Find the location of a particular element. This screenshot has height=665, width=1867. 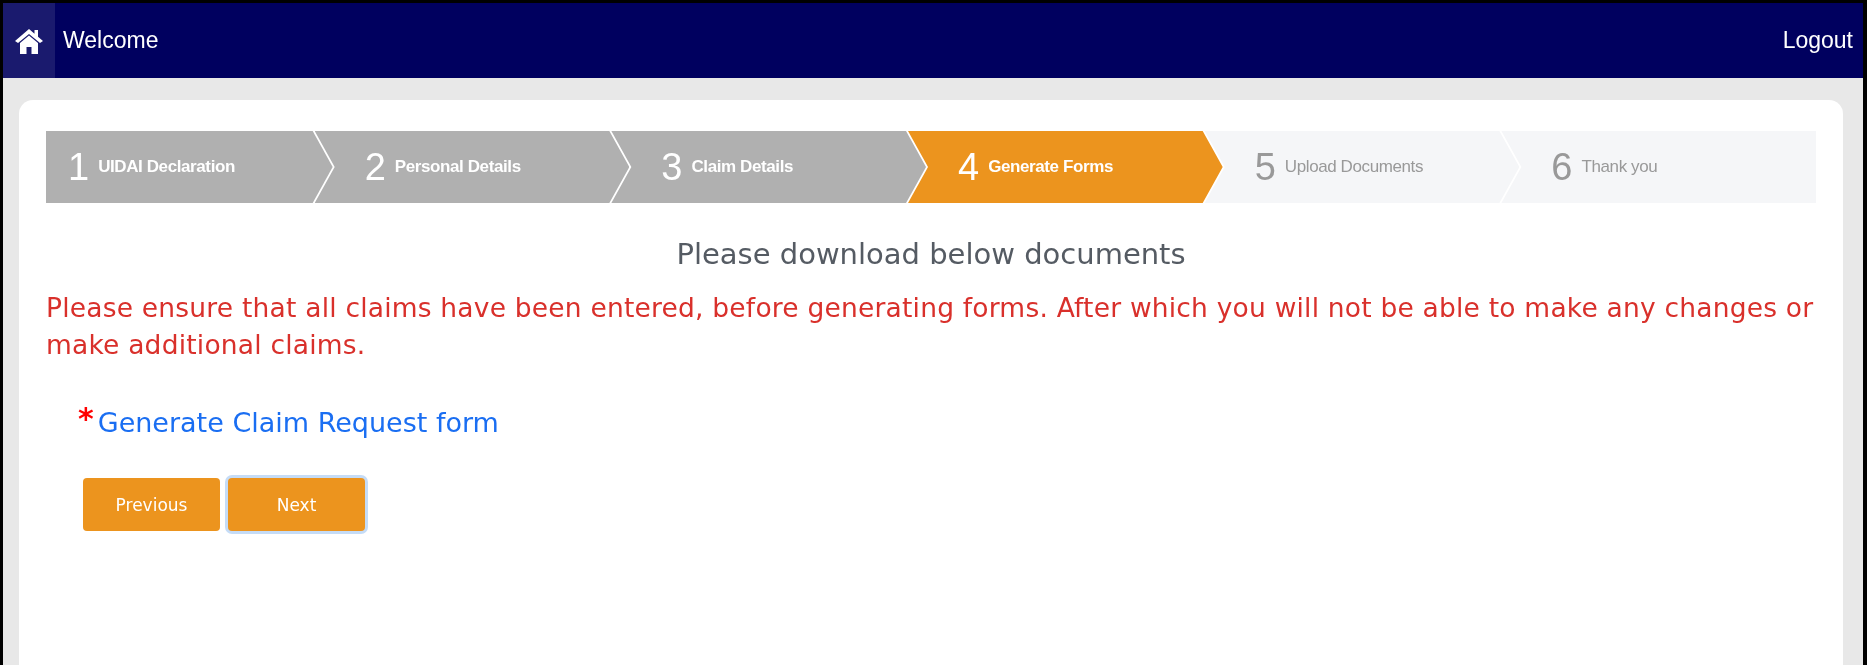

wizard-step: 1 UIDAI Declaration is located at coordinates (189, 167).